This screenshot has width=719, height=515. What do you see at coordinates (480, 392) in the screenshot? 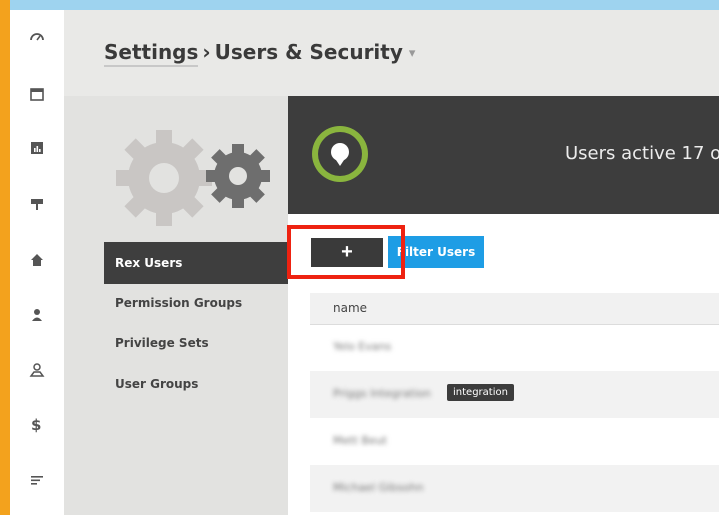
I see `integration-badge: integration` at bounding box center [480, 392].